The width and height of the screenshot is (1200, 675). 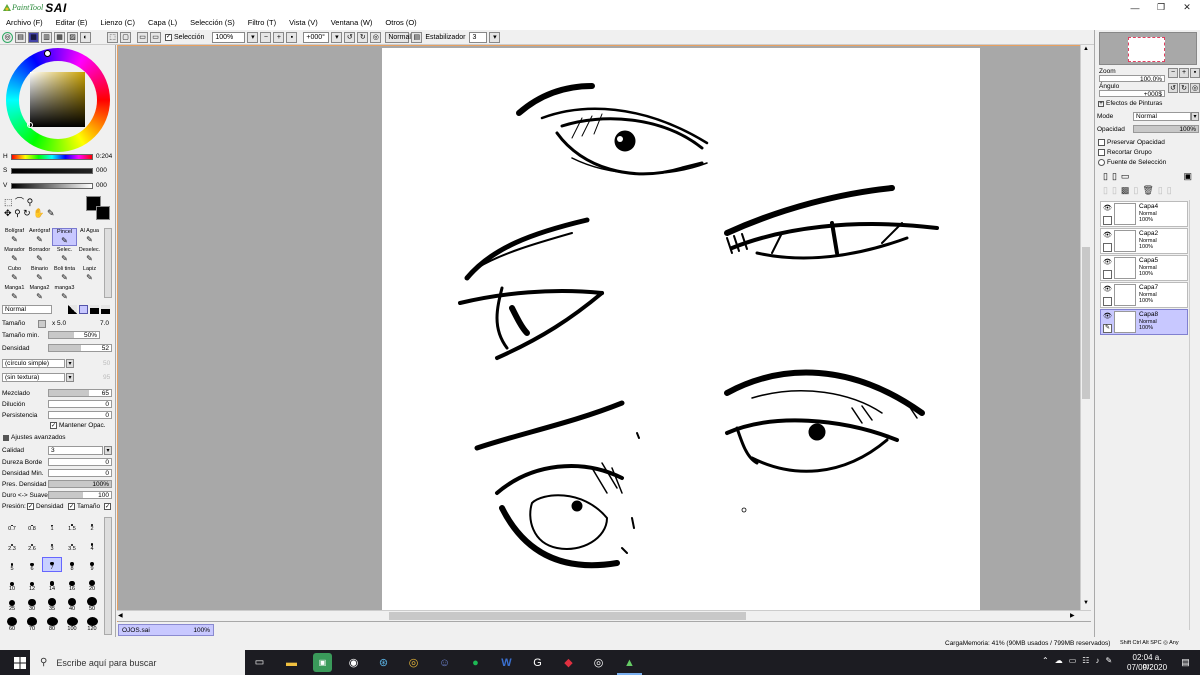 What do you see at coordinates (80, 484) in the screenshot?
I see `max-dens-slider: 100%` at bounding box center [80, 484].